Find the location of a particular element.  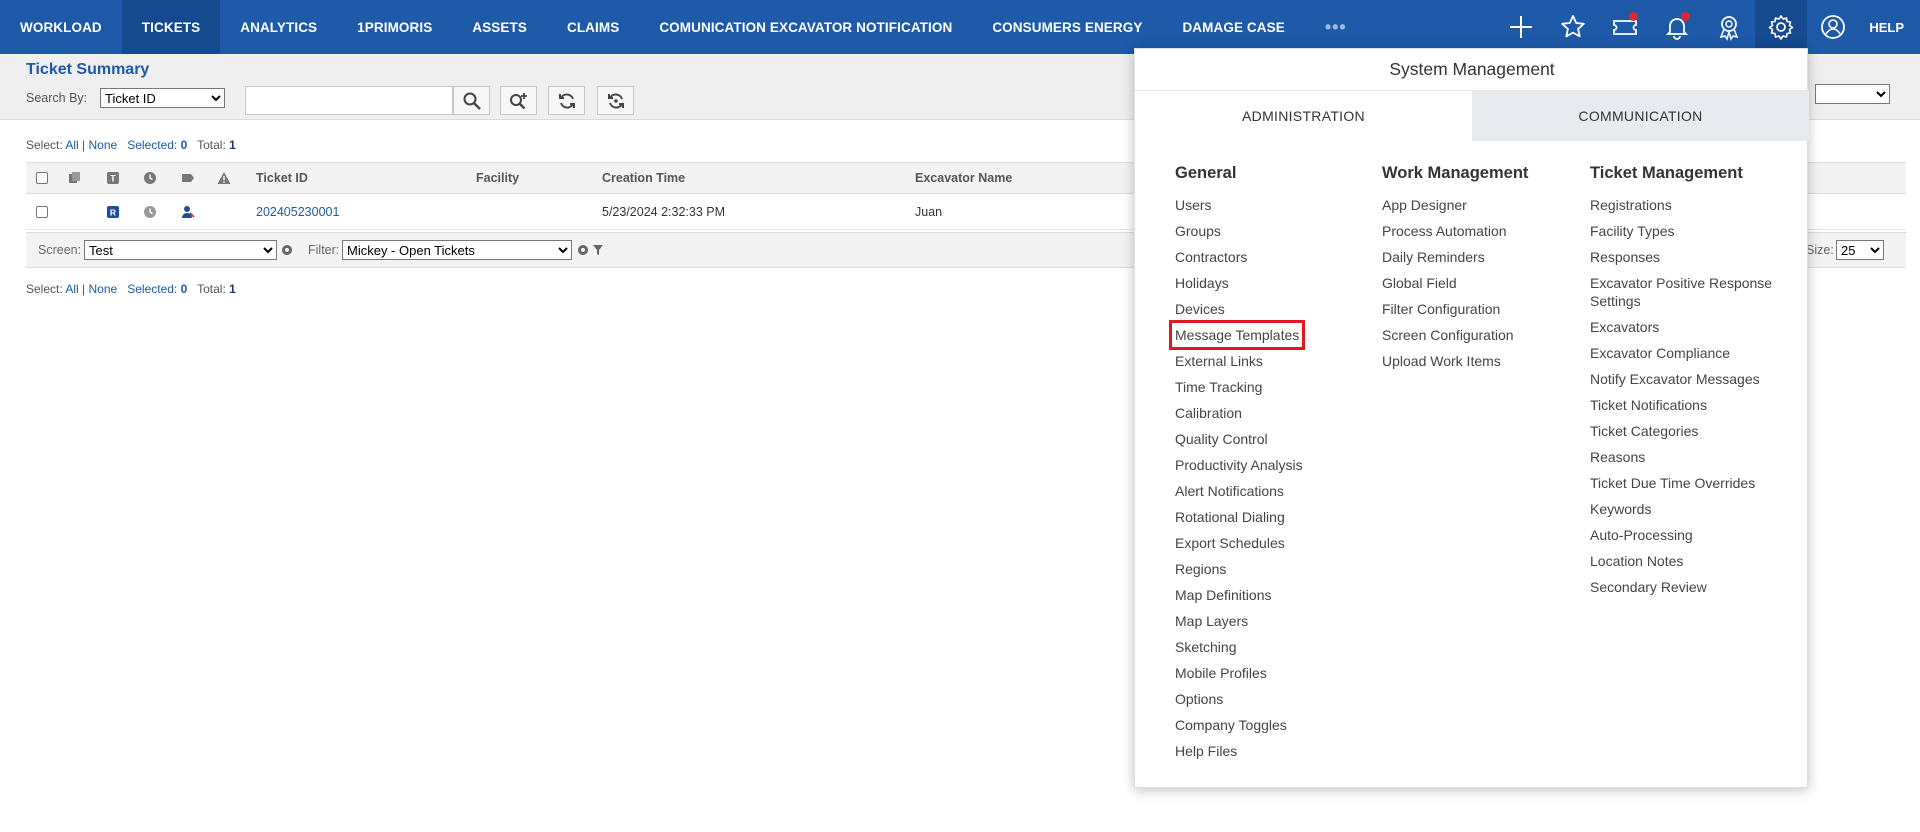

menu-item-auto-processing: Auto-Processing is located at coordinates (1685, 535).